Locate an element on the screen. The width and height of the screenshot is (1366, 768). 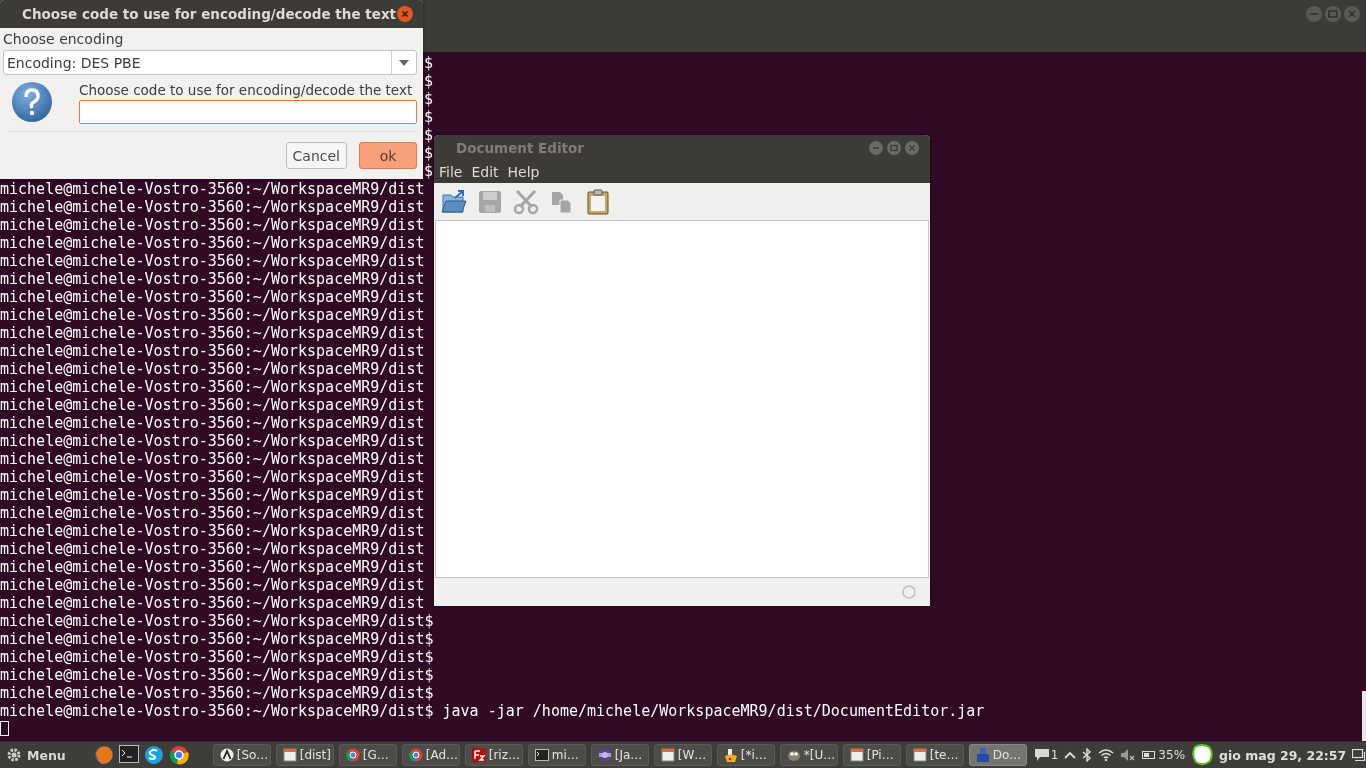
question-icon is located at coordinates (32, 103).